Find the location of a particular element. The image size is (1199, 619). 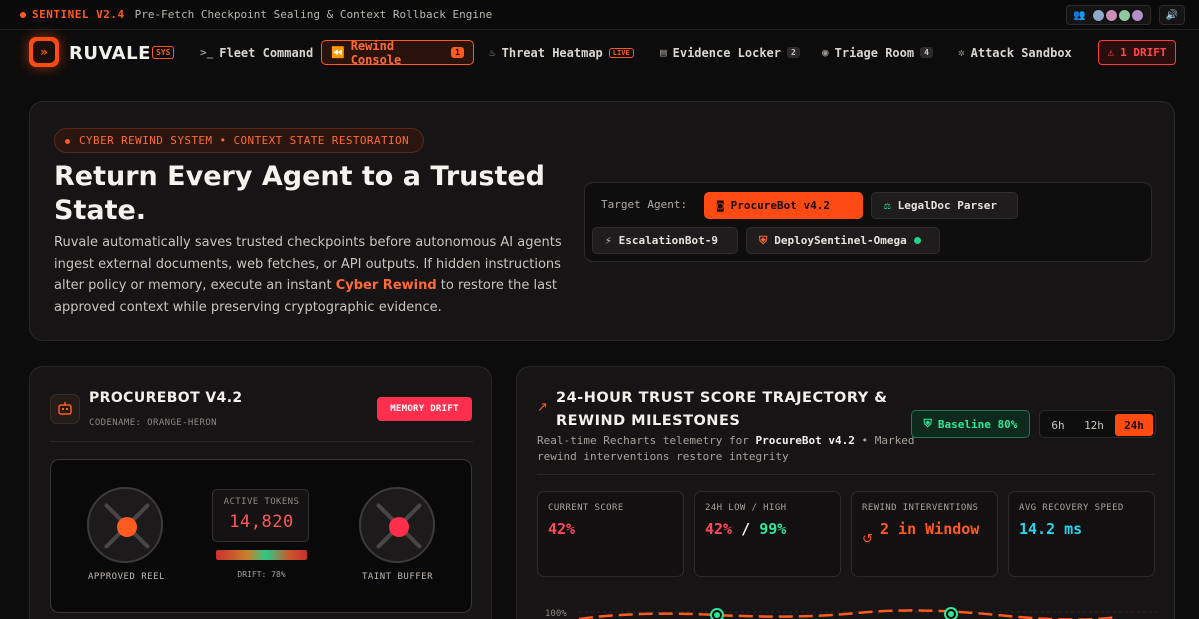

bot-codename: CODENAME: ORANGE-HERON is located at coordinates (153, 423).